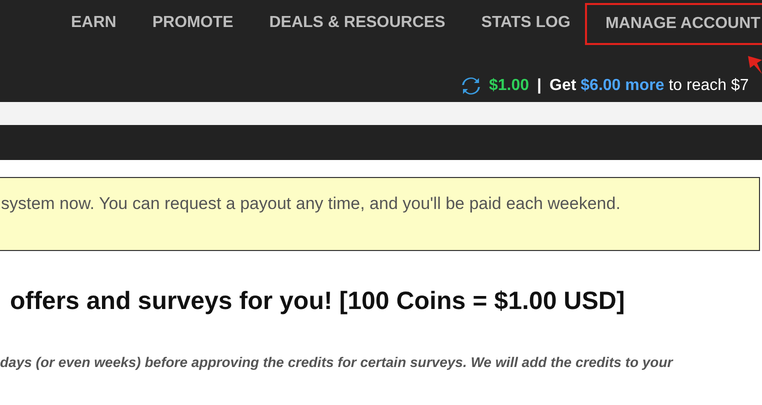 Image resolution: width=762 pixels, height=405 pixels. Describe the element at coordinates (525, 23) in the screenshot. I see `nav-link: STATS LOG` at that location.